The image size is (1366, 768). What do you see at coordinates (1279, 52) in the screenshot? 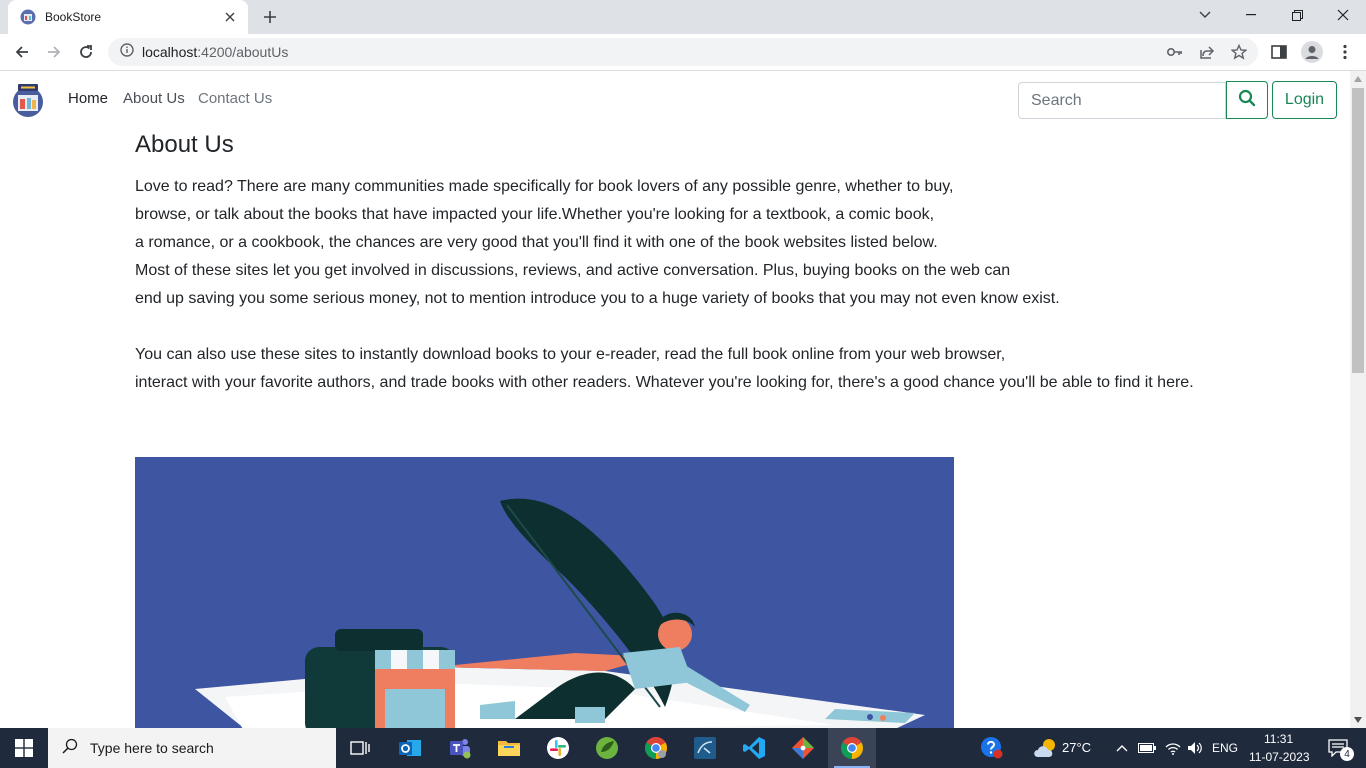
I see `side-panel-icon` at bounding box center [1279, 52].